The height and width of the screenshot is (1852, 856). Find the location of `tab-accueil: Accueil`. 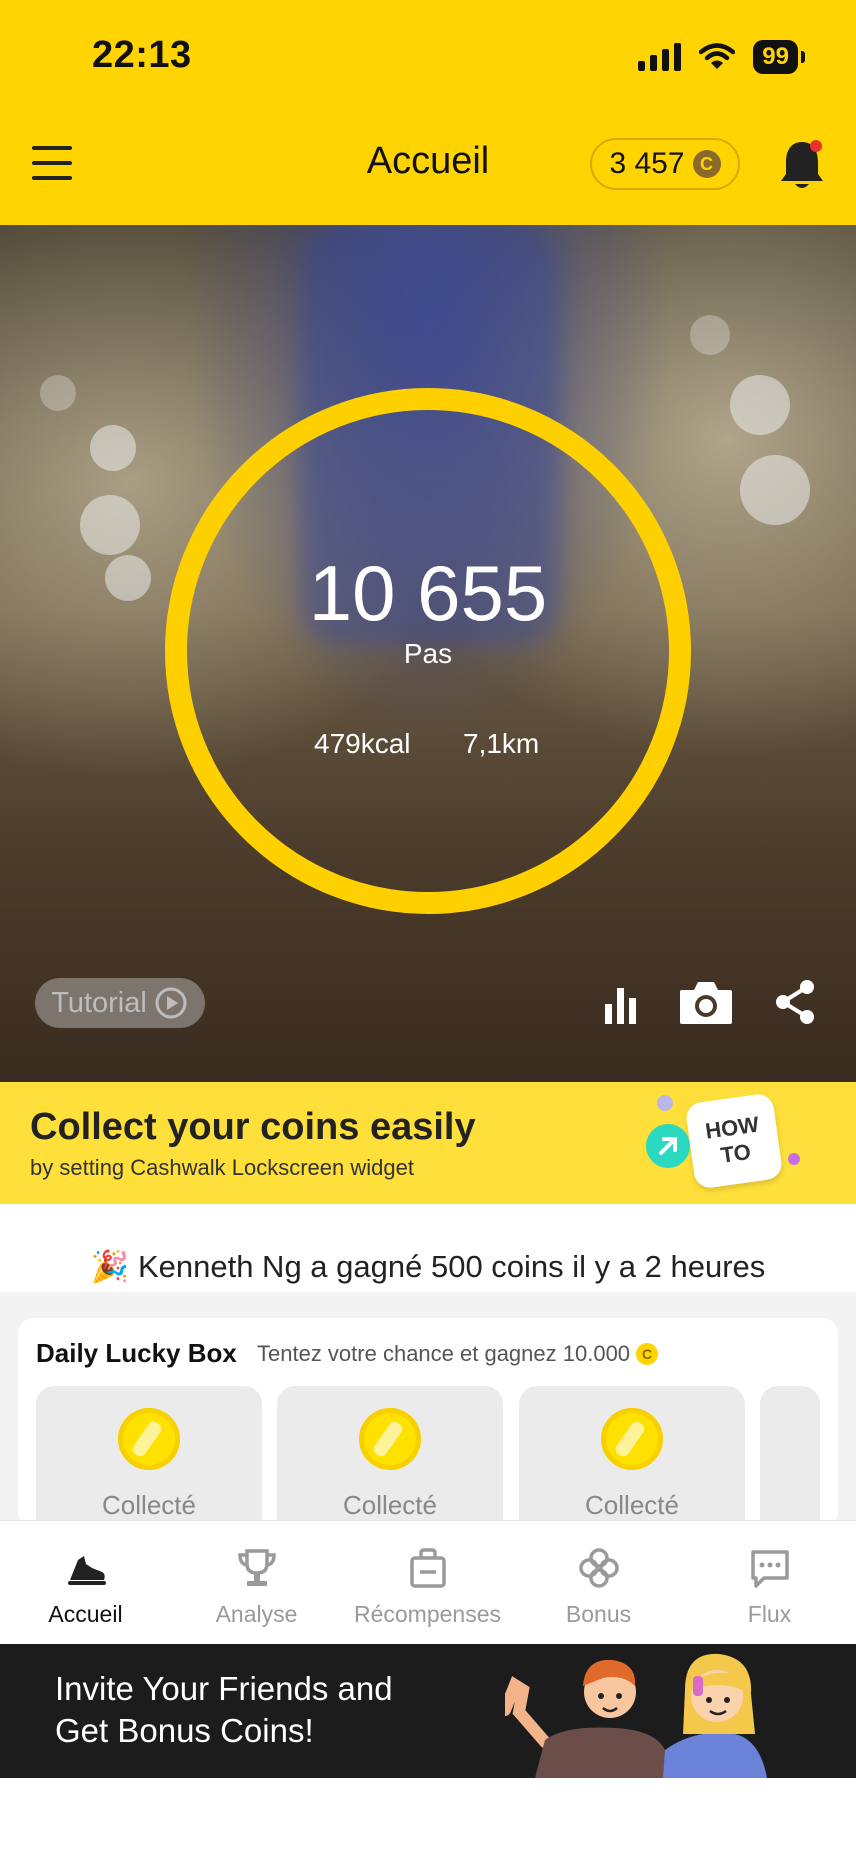

tab-accueil: Accueil is located at coordinates (85, 1587).